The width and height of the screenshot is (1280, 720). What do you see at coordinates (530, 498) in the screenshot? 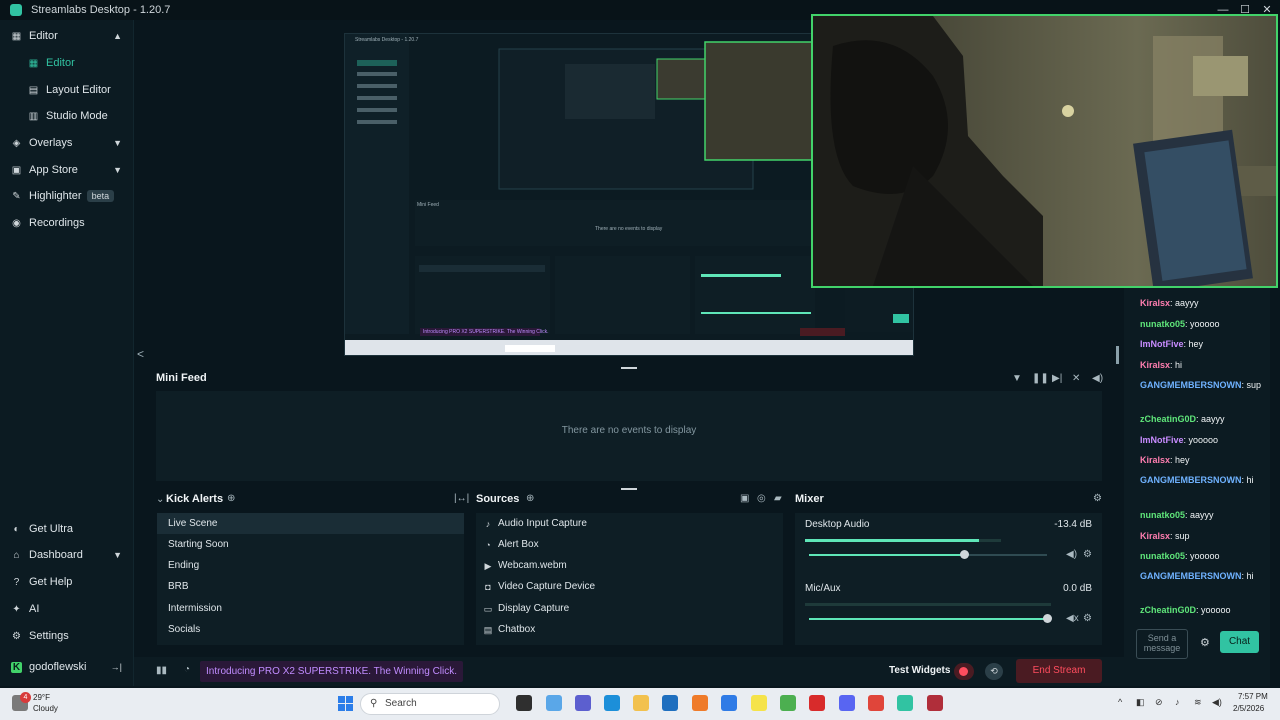
I see `add-source-icon: ⊕` at bounding box center [530, 498].